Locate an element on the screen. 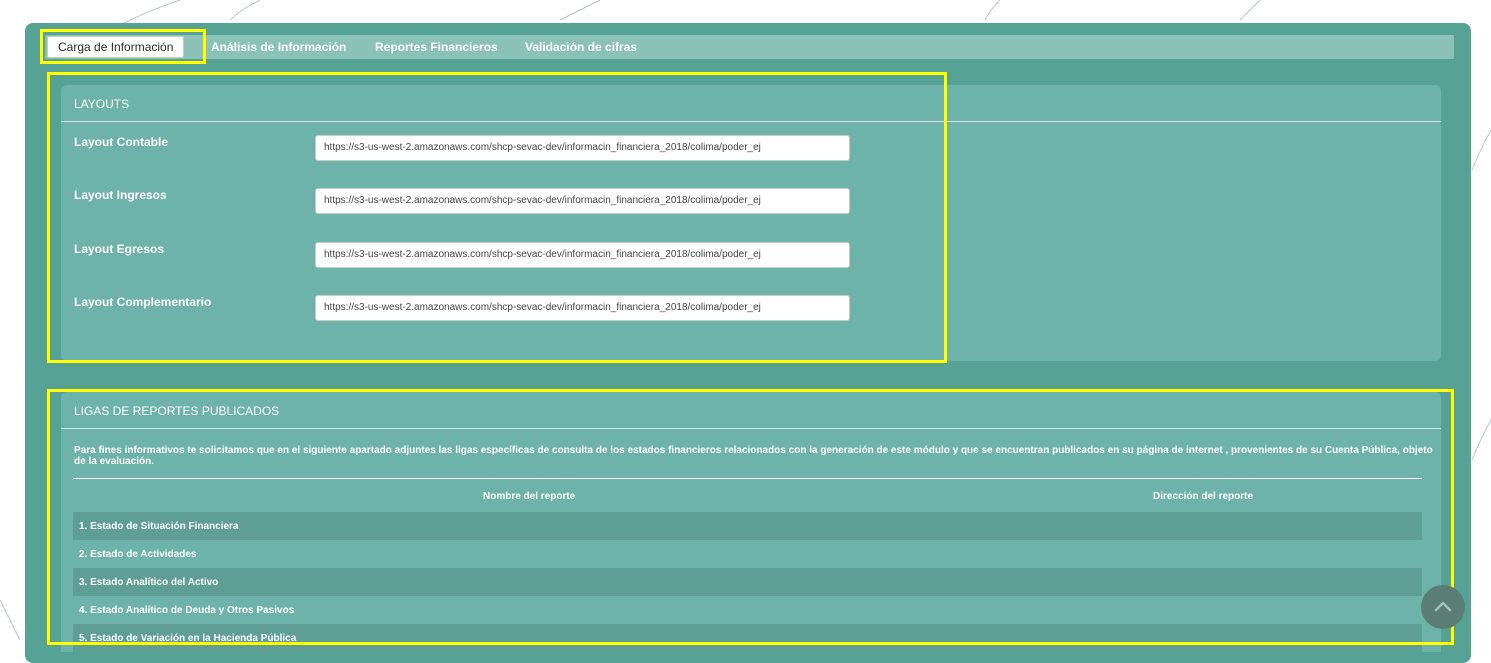 This screenshot has width=1491, height=663. chevron-up-icon is located at coordinates (1443, 606).